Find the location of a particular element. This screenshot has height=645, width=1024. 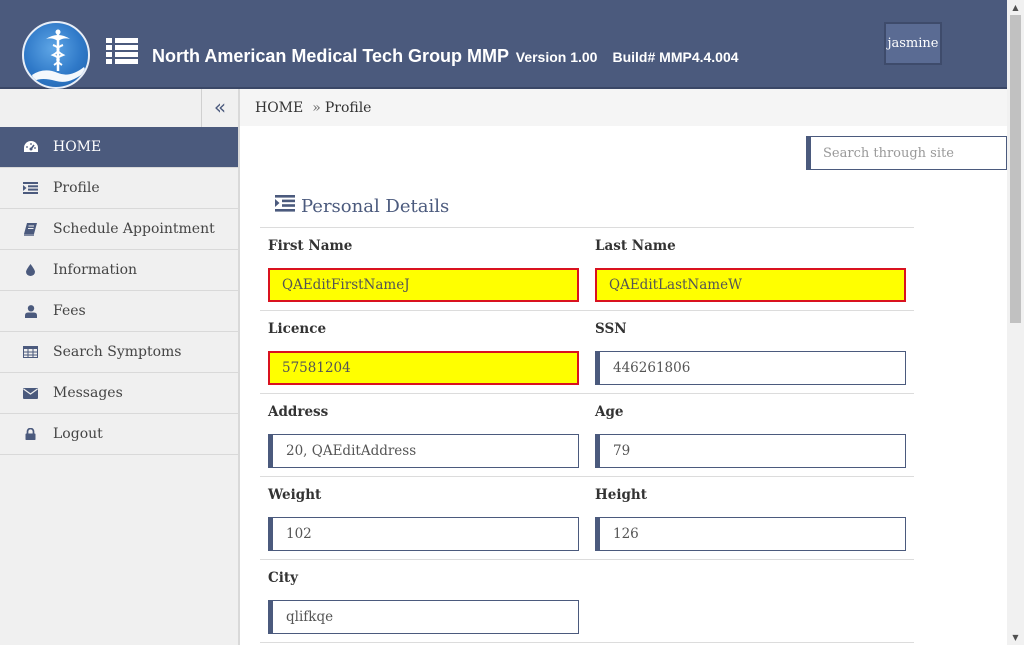

sidebar-item-search-symptoms: Search Symptoms is located at coordinates (119, 352).